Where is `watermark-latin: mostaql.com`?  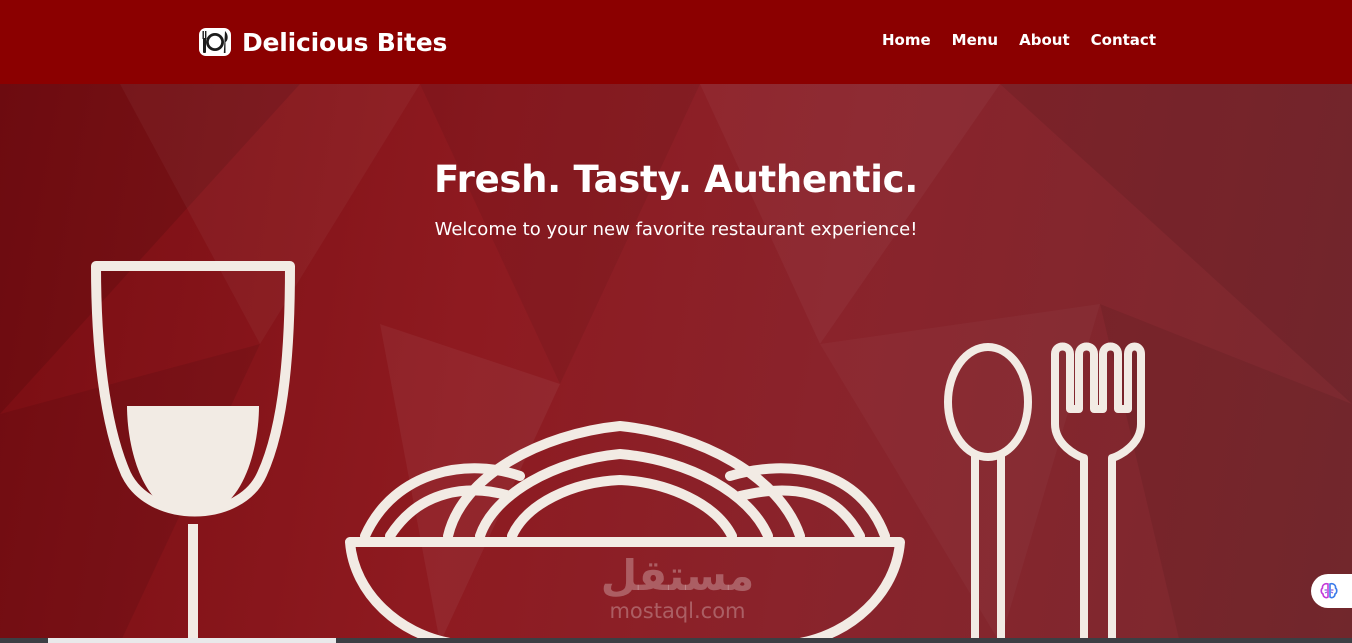 watermark-latin: mostaql.com is located at coordinates (677, 611).